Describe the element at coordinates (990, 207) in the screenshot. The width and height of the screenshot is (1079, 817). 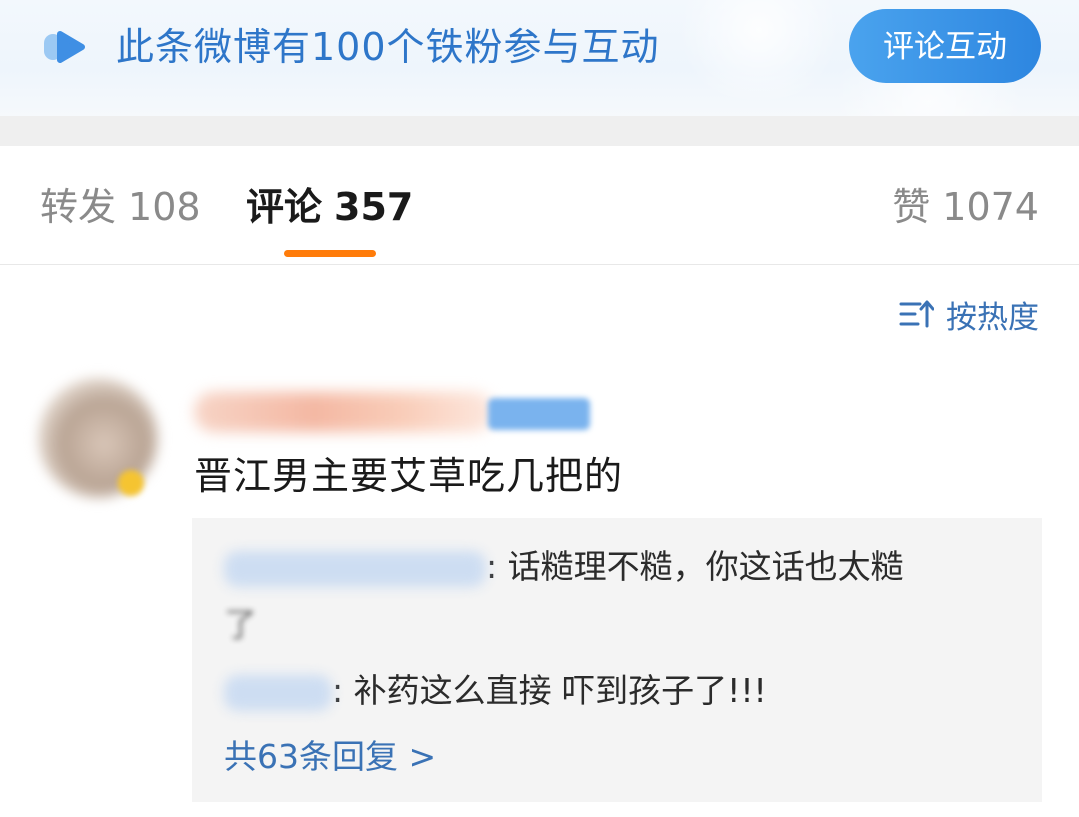
I see `tab-likes-count: 1074` at that location.